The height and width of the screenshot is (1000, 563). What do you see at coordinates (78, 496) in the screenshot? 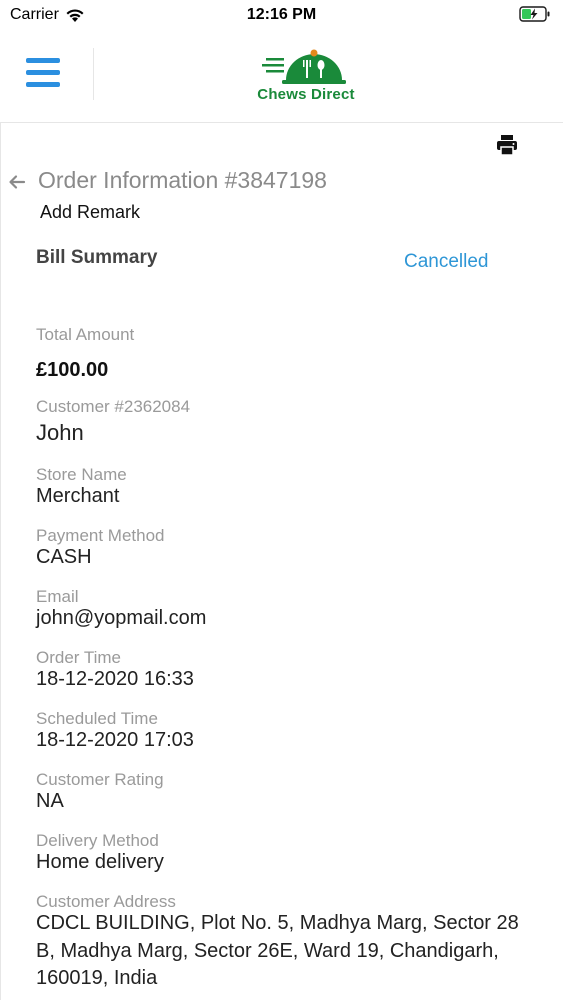
I see `store-name-value: Merchant` at bounding box center [78, 496].